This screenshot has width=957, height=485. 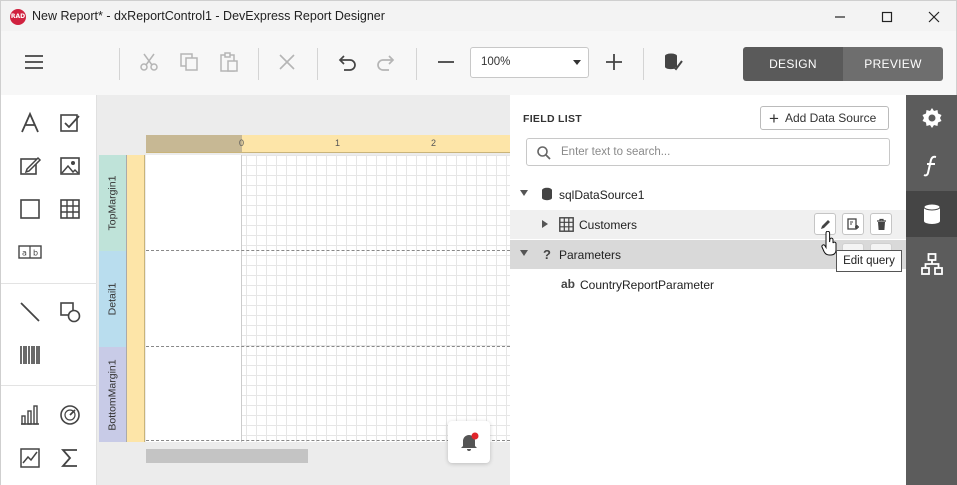 I want to click on zoom-in-button, so click(x=614, y=62).